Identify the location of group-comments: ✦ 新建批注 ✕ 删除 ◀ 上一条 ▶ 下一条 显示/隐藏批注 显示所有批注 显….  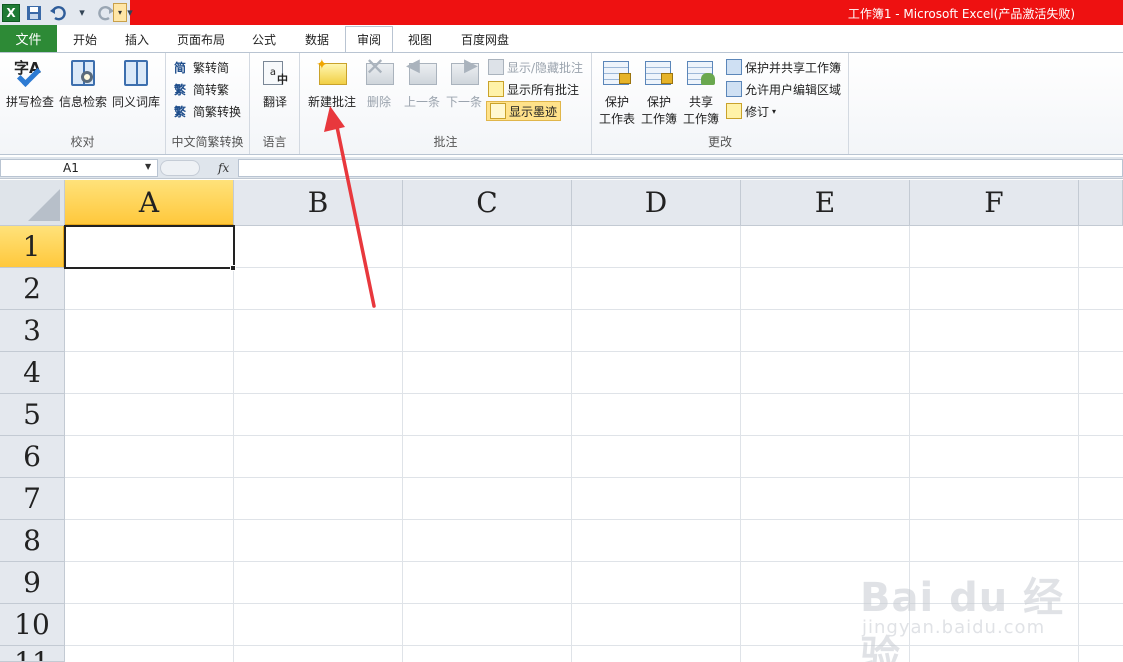
(446, 103).